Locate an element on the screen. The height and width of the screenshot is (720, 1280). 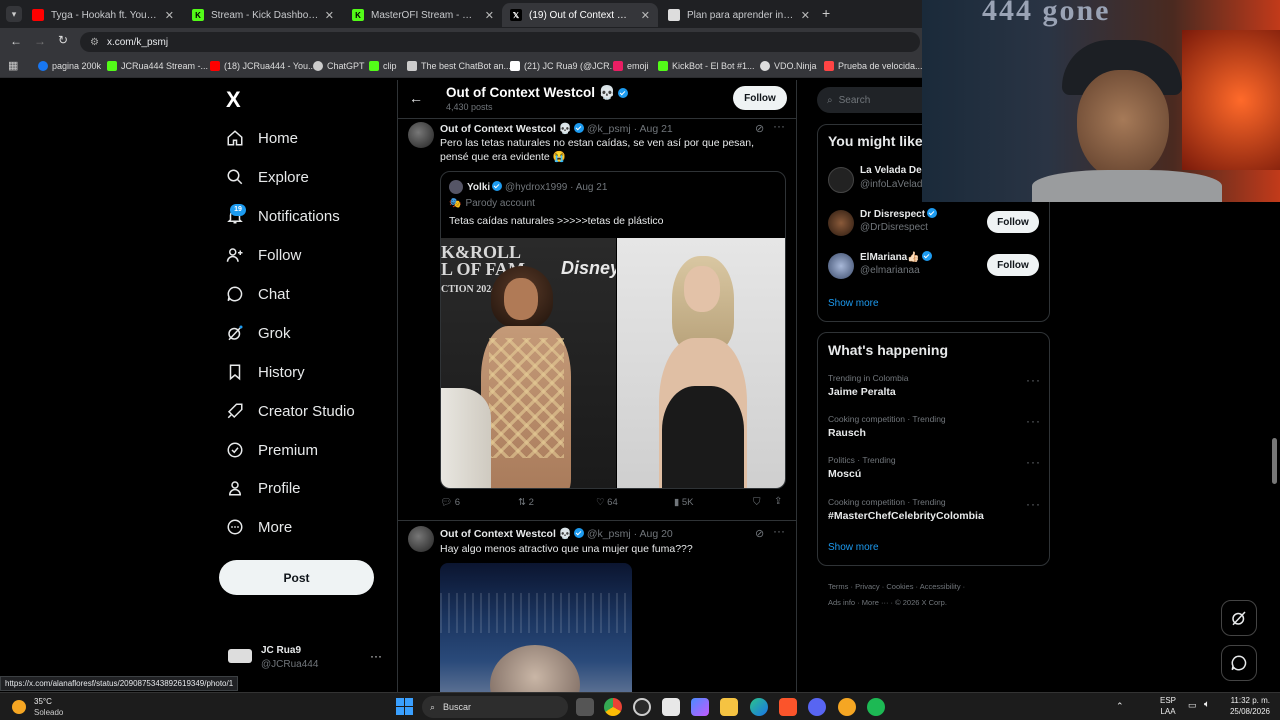
task-view-icon is located at coordinates (585, 707).